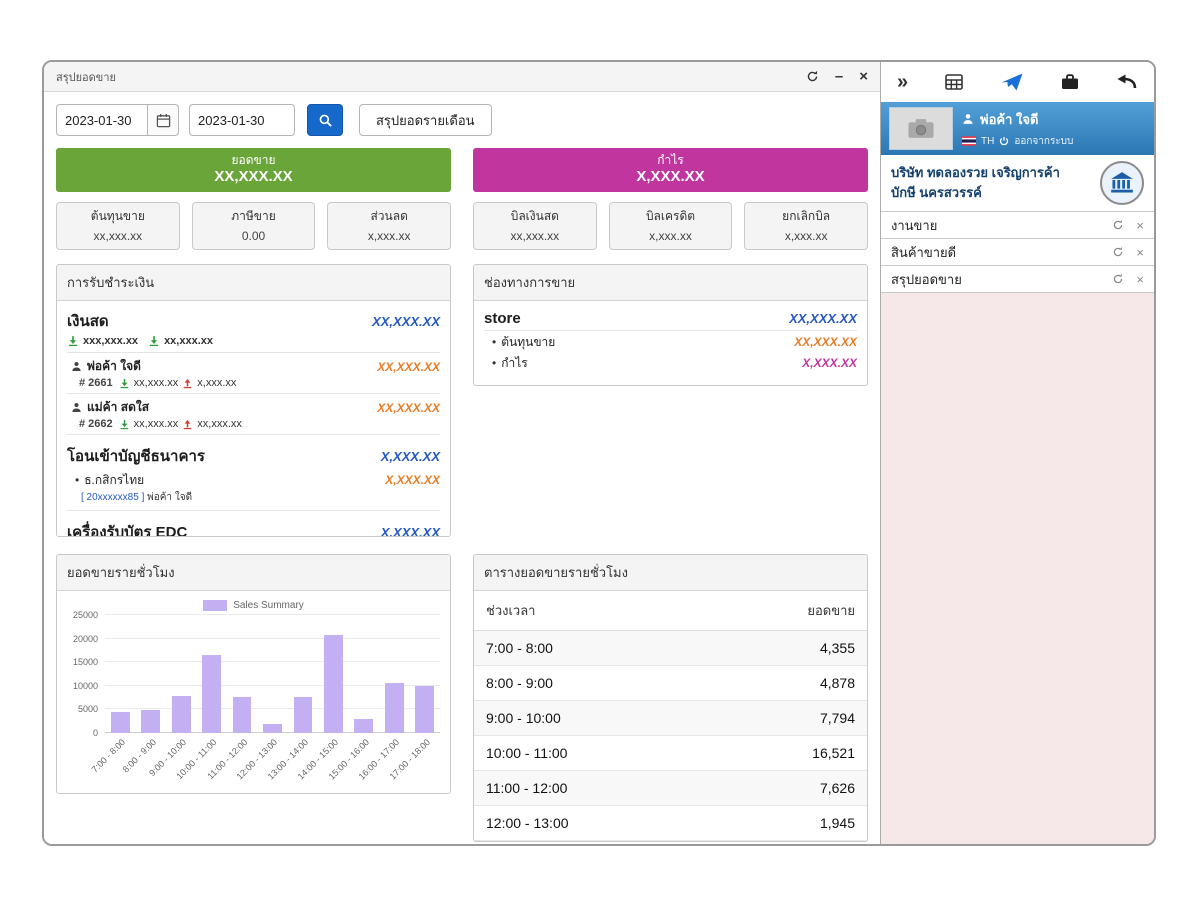 The width and height of the screenshot is (1200, 900). I want to click on menu-item-label: งานขาย, so click(914, 225).